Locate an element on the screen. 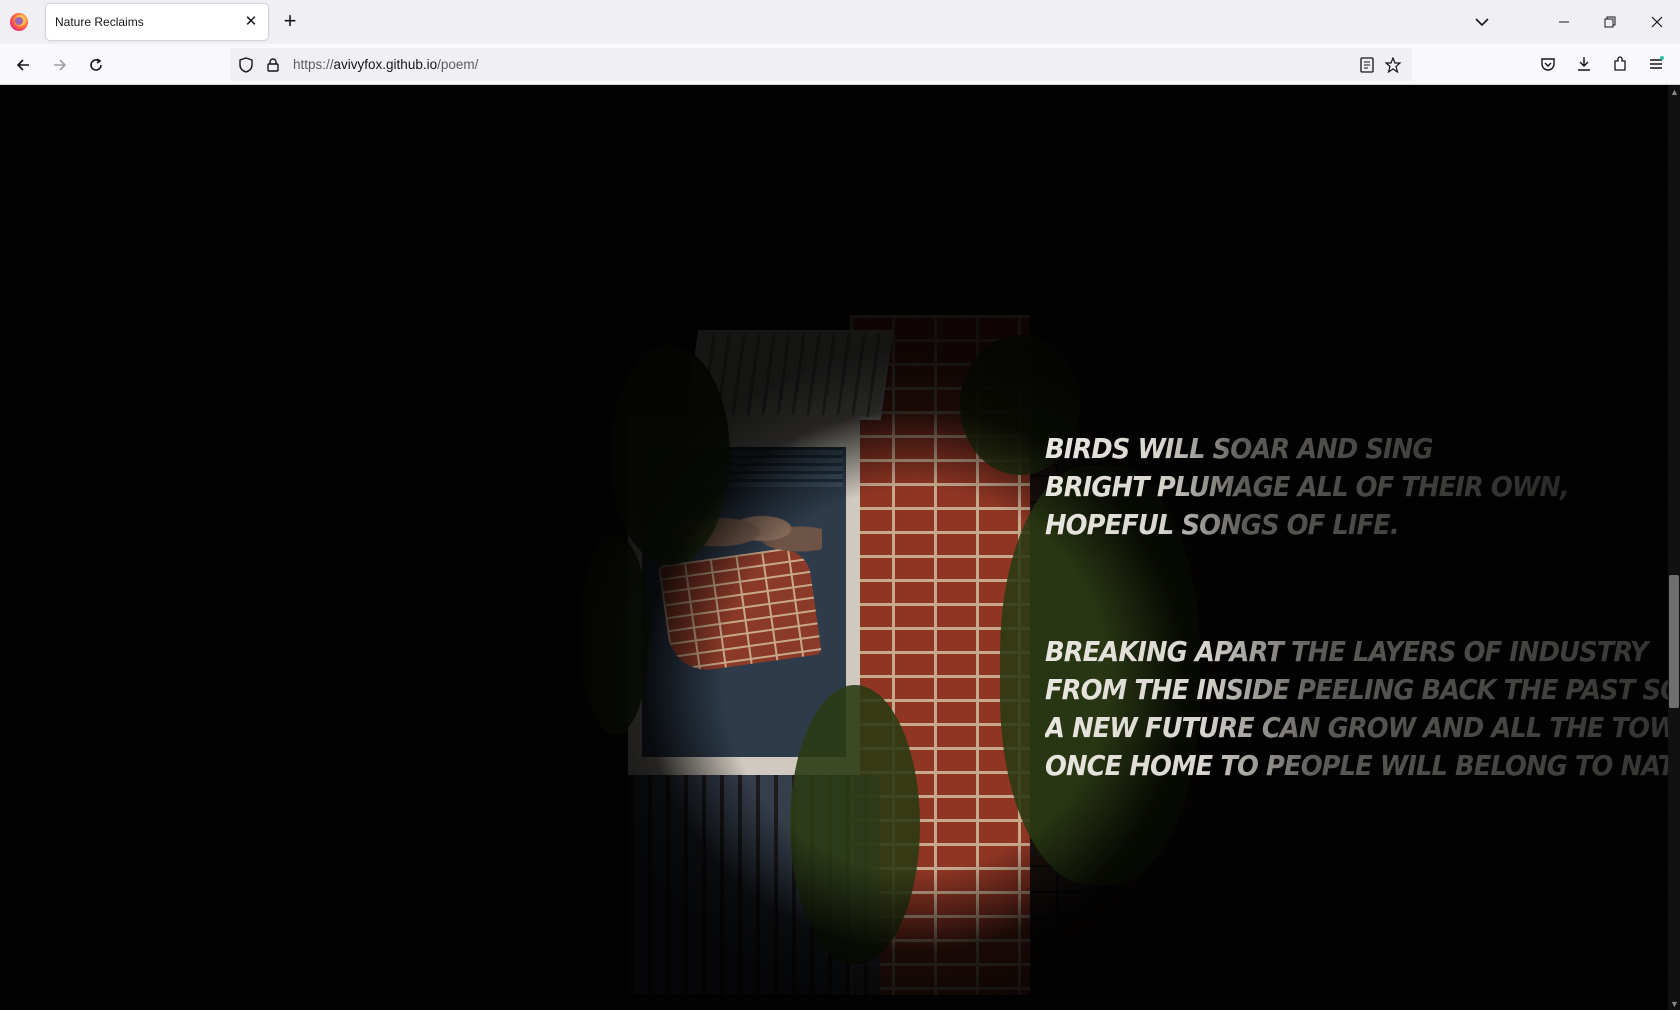 This screenshot has height=1010, width=1680. url-bar: https://avivyfox.github.io/poem/ is located at coordinates (821, 64).